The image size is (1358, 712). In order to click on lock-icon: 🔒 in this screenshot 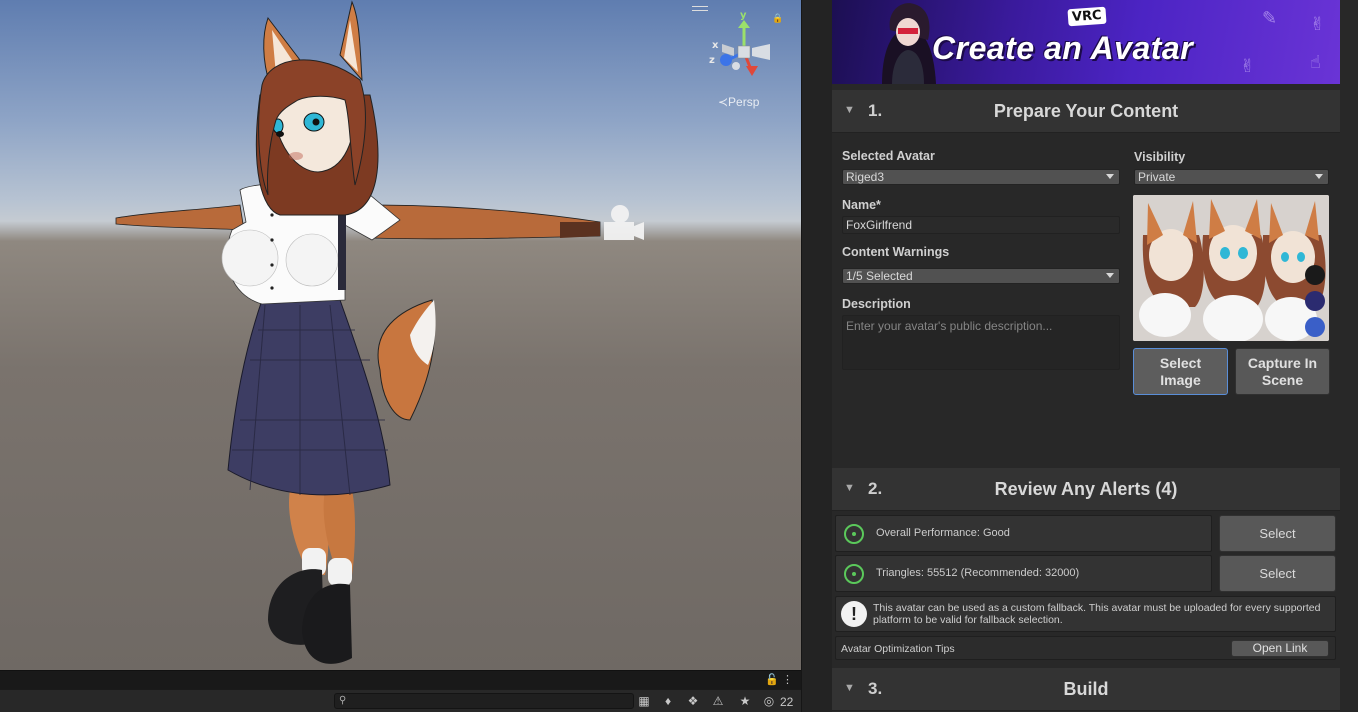, I will do `click(777, 18)`.